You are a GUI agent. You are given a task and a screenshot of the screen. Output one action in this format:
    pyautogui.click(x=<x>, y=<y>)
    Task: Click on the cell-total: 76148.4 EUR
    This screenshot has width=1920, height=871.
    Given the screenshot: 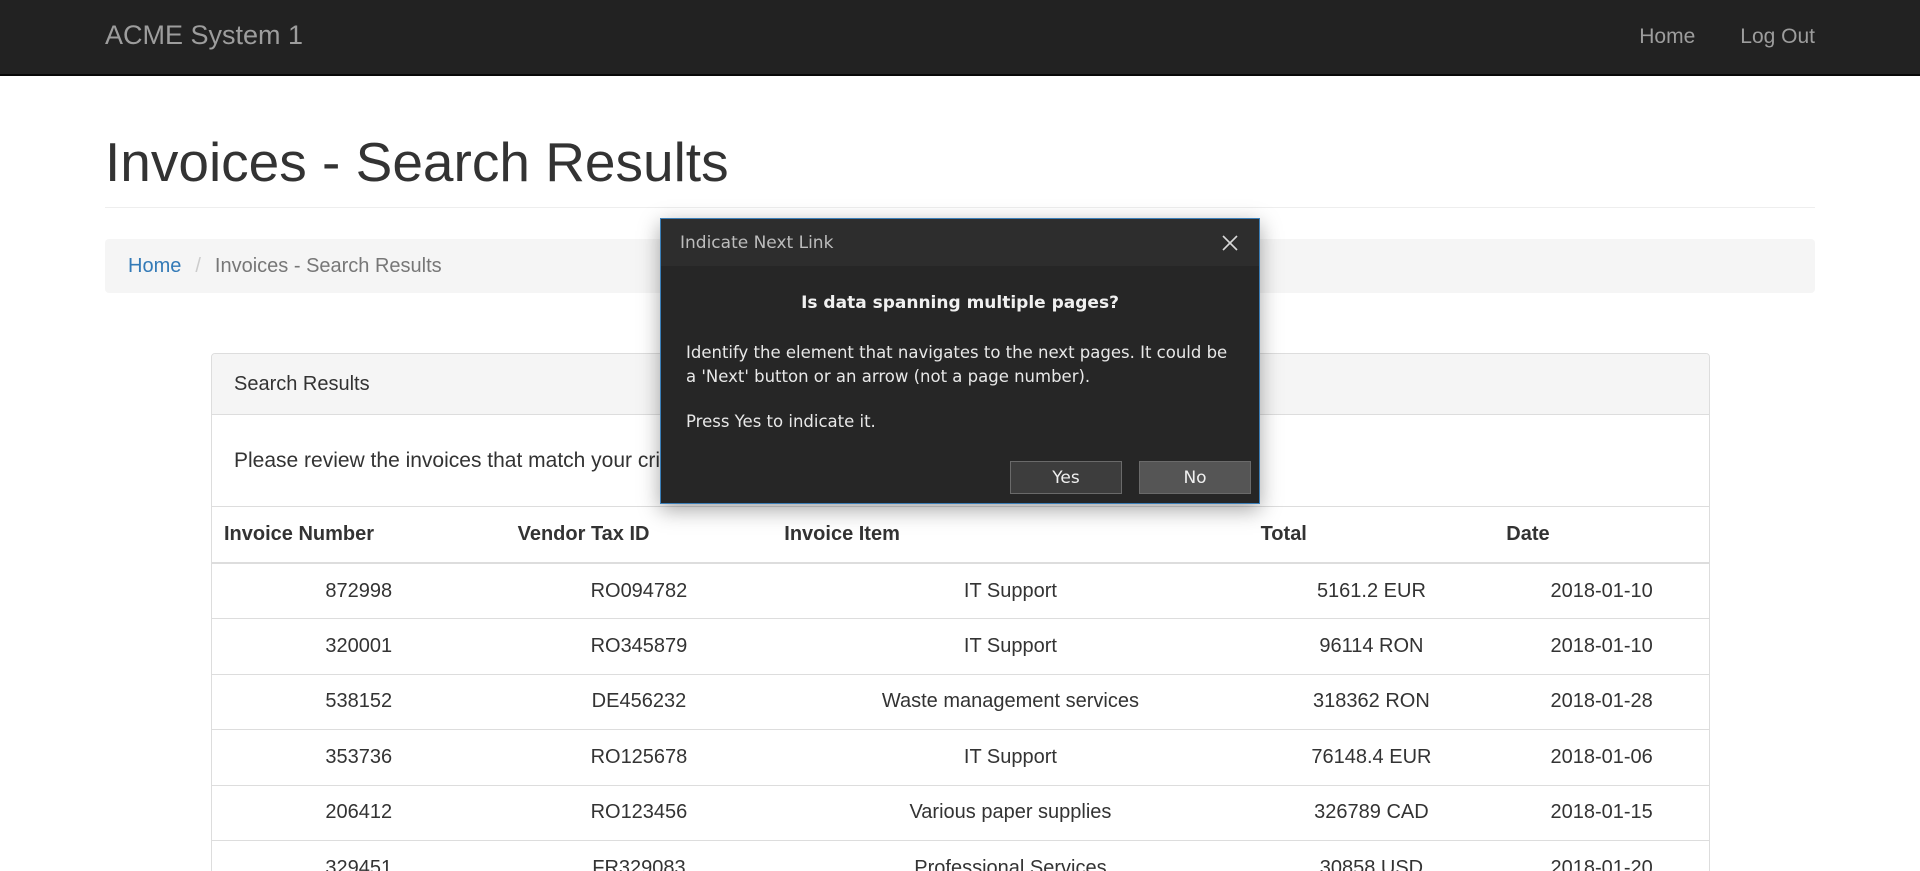 What is the action you would take?
    pyautogui.click(x=1371, y=757)
    